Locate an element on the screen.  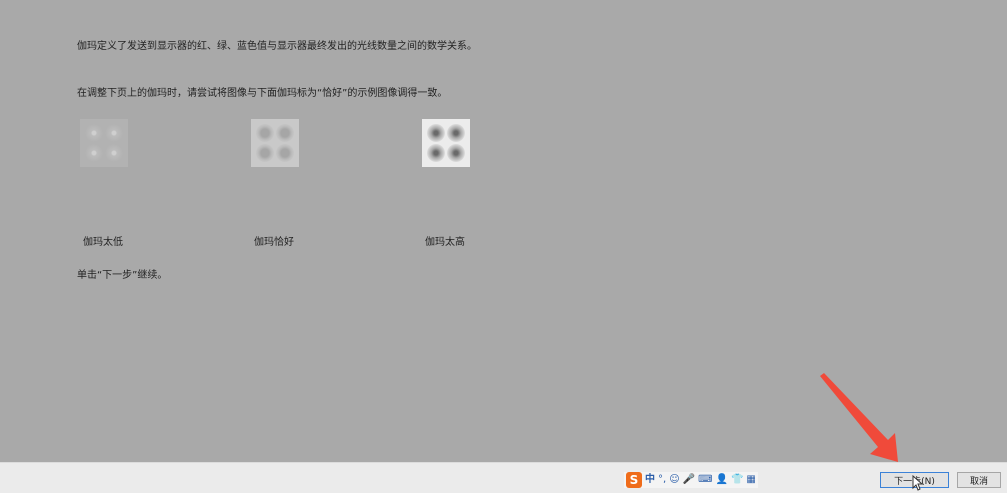
red-arrow-annotation is located at coordinates (859, 417).